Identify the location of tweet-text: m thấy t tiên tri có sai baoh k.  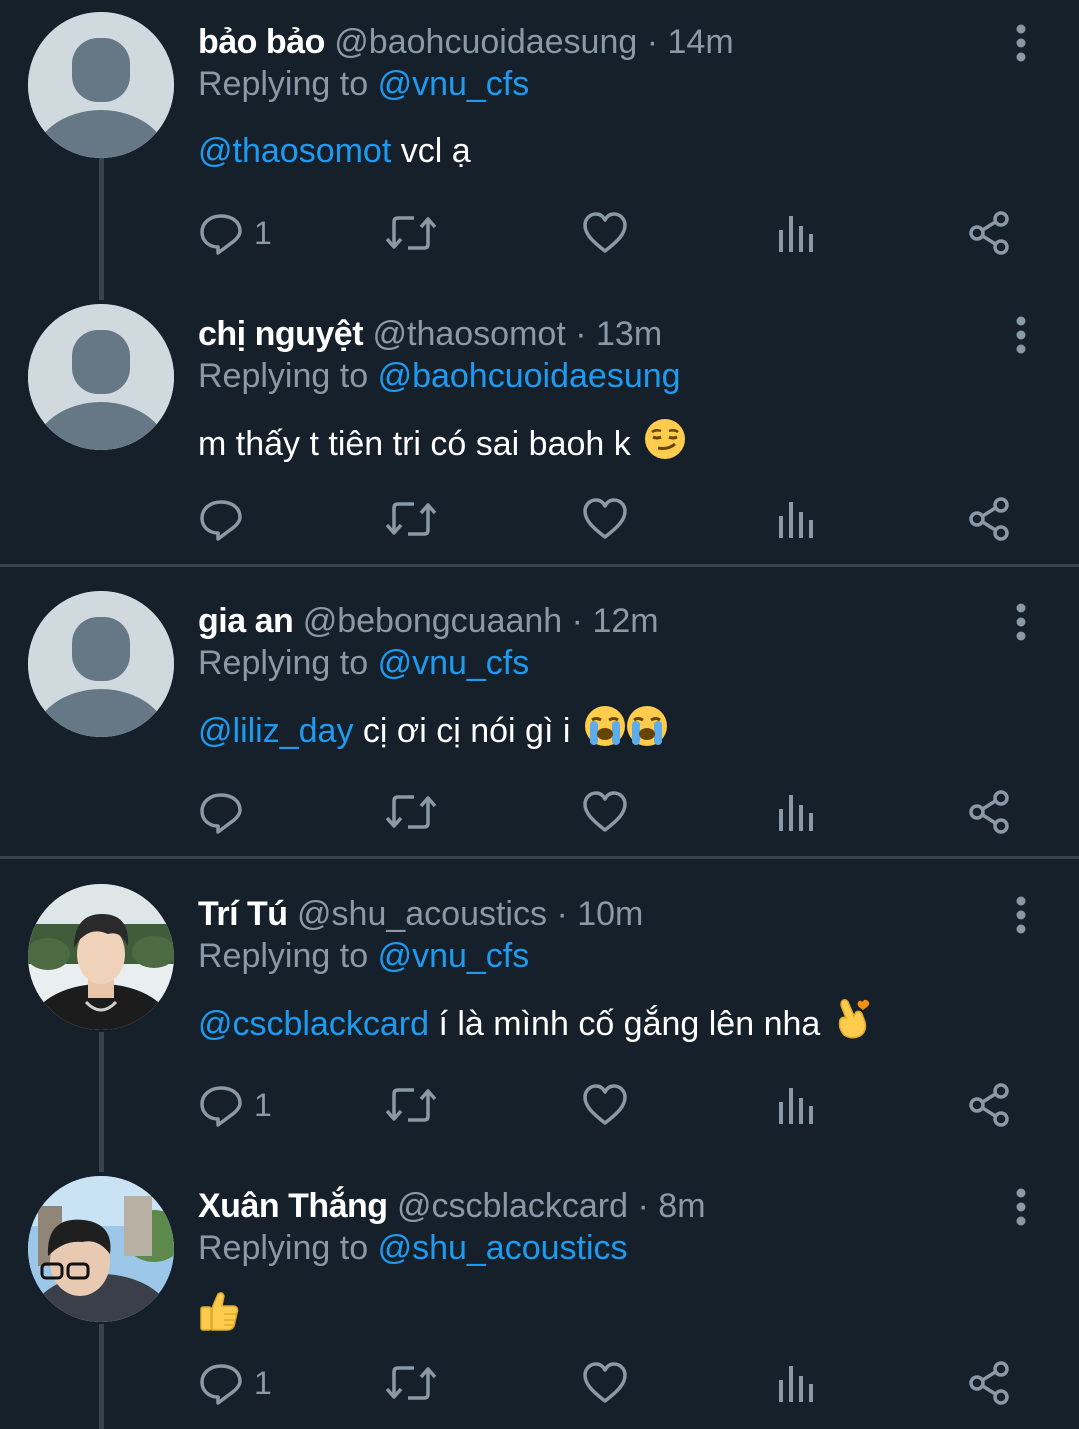
(442, 446).